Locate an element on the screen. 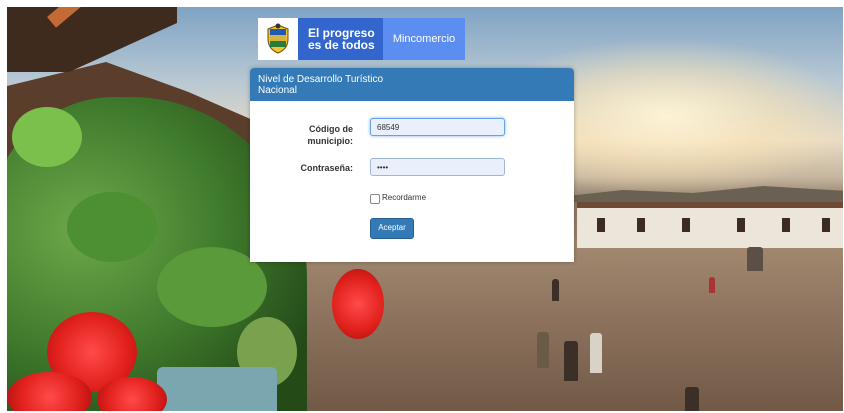  password-input: •••• is located at coordinates (437, 167).